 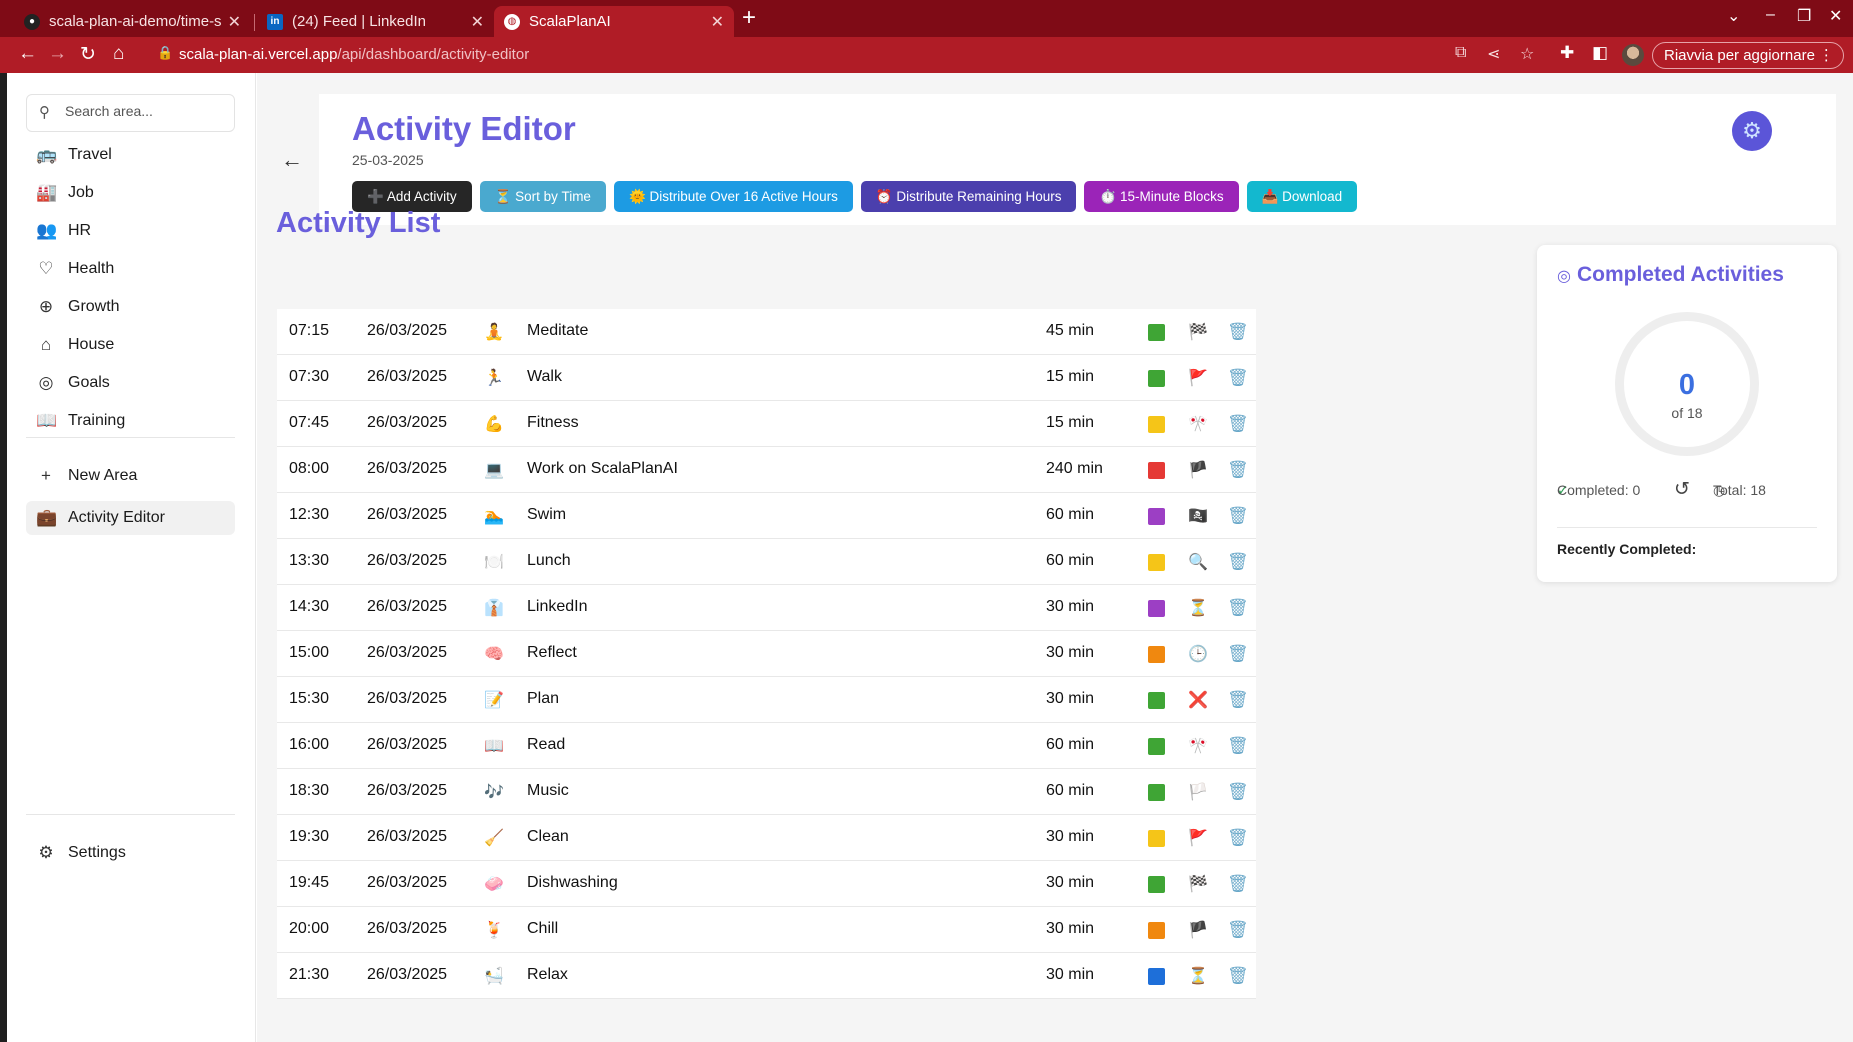 What do you see at coordinates (494, 884) in the screenshot?
I see `activity-emoji-icon: 🧼` at bounding box center [494, 884].